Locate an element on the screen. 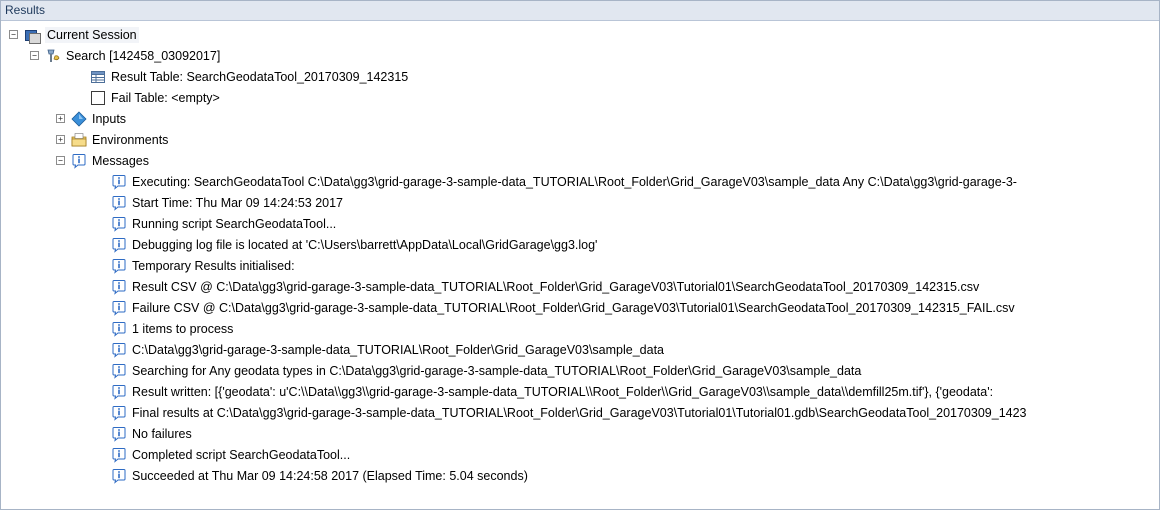 The image size is (1160, 510). session-icon is located at coordinates (32, 35).